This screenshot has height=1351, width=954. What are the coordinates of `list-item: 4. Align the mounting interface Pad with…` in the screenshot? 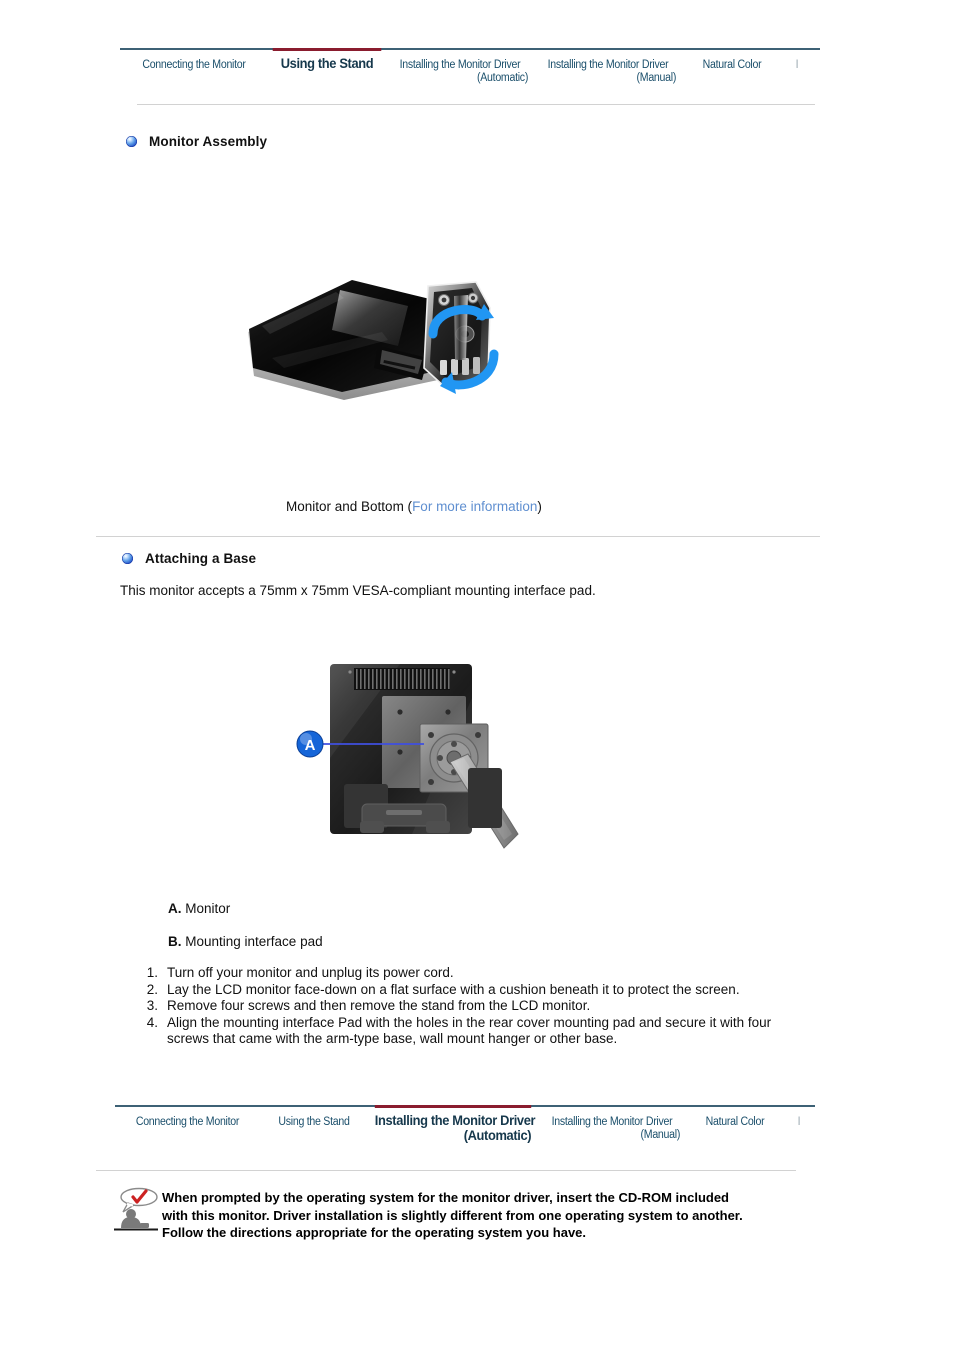 It's located at (454, 1031).